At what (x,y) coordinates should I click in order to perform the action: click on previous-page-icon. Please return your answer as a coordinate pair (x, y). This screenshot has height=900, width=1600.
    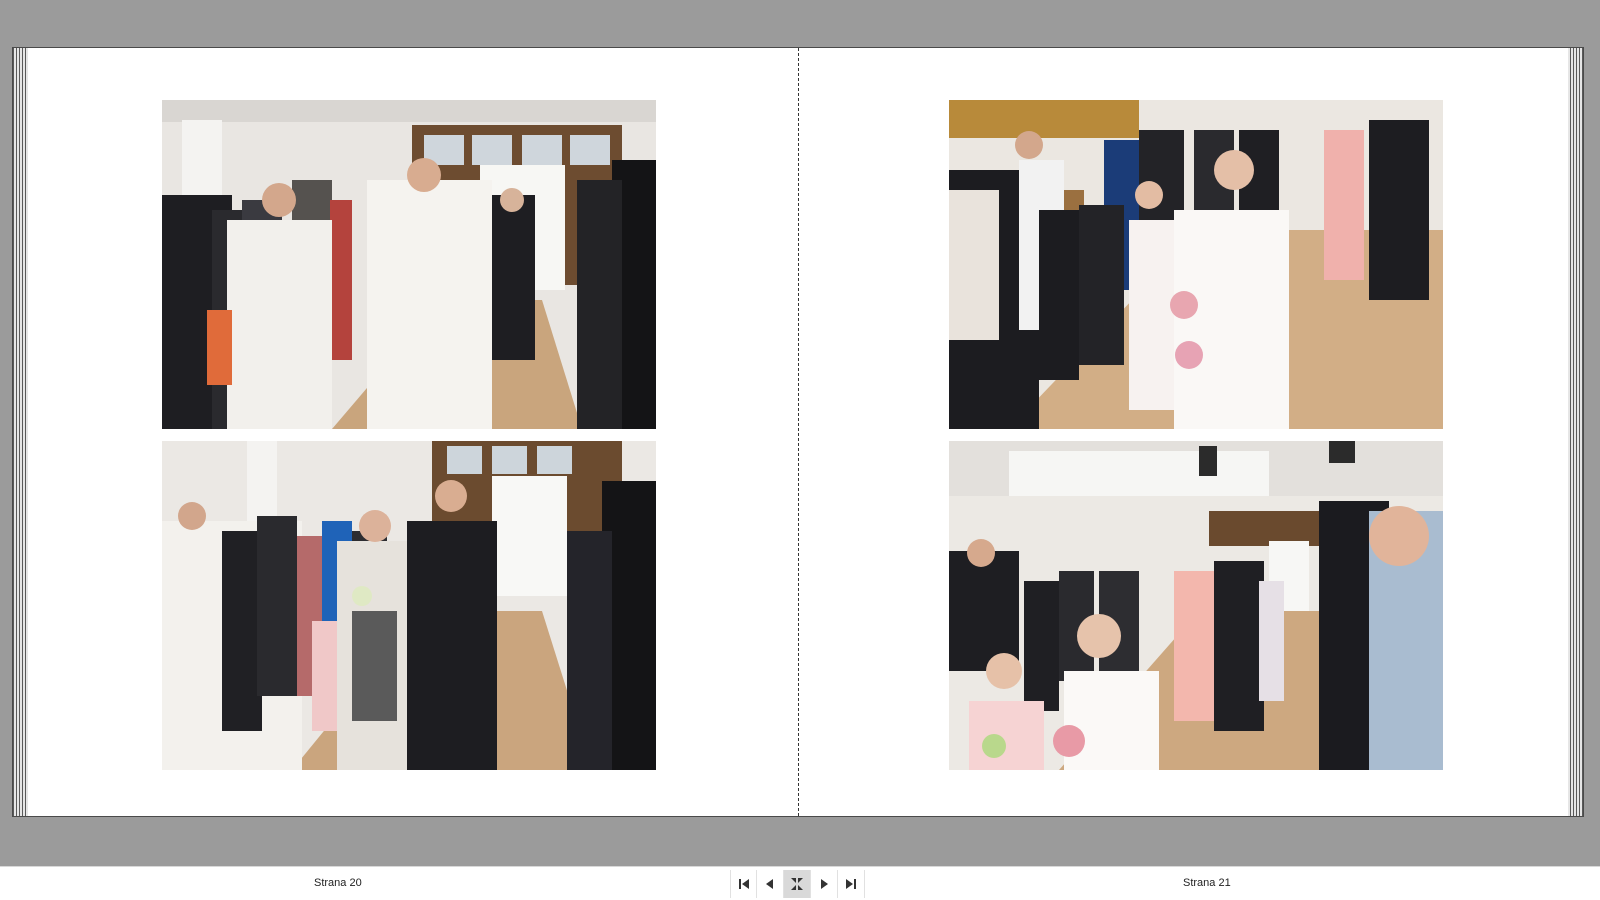
    Looking at the image, I should click on (769, 884).